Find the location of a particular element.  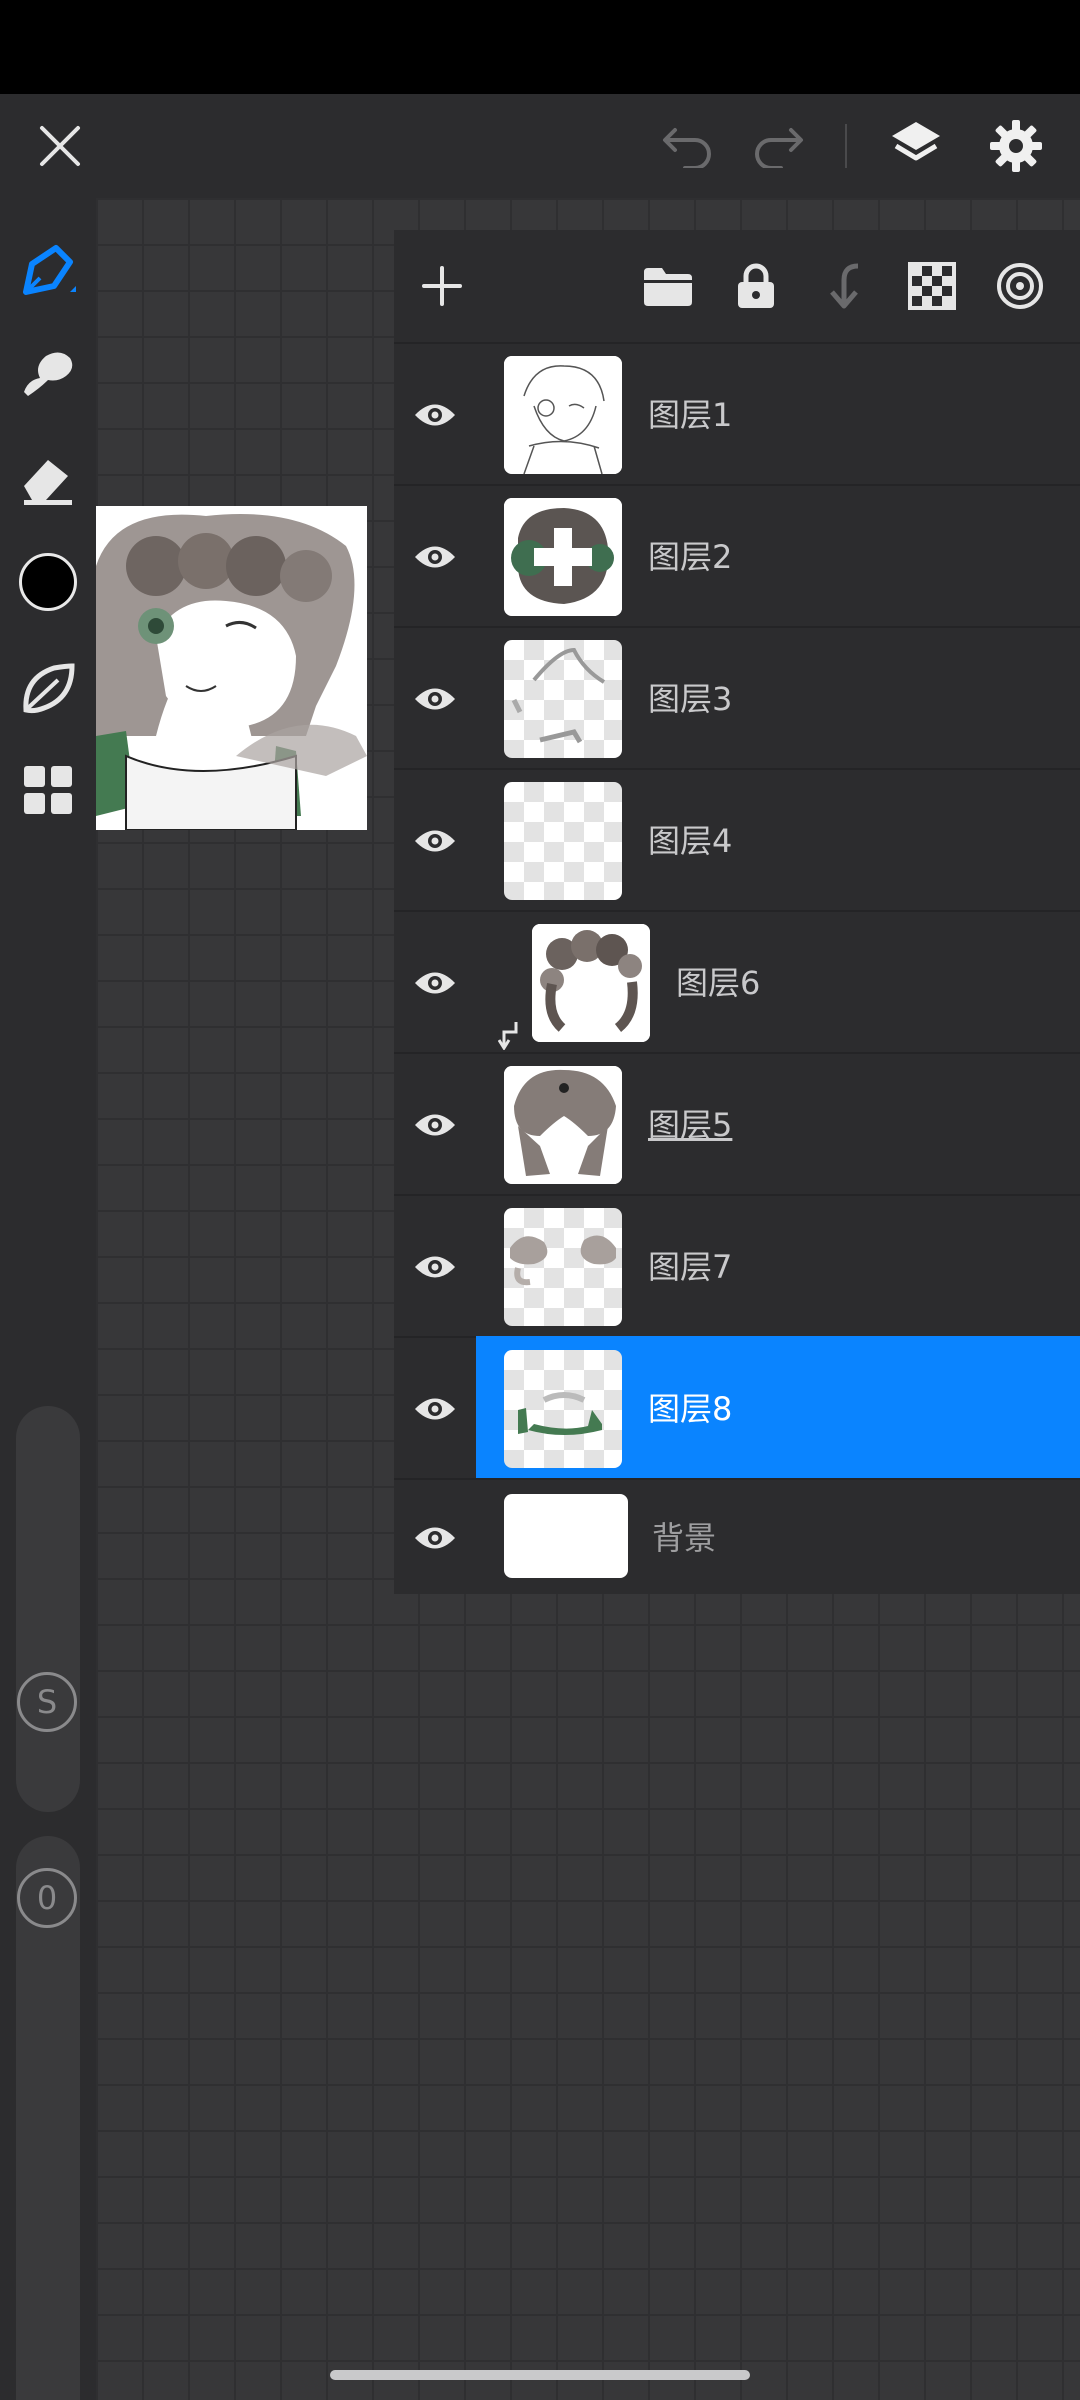

layer-row: 图层1 is located at coordinates (737, 413).